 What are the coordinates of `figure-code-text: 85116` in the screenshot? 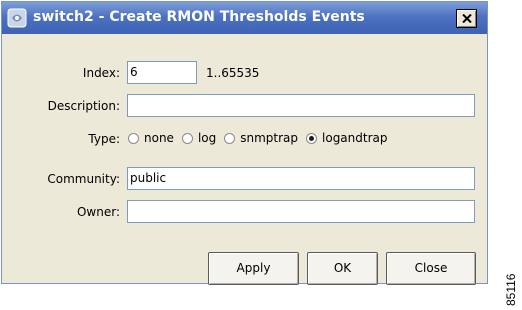 It's located at (511, 289).